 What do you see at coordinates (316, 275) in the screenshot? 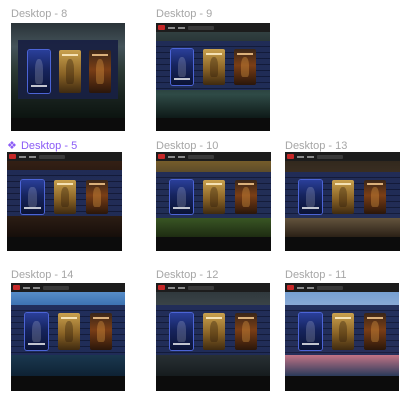
I see `frame-label-desktop-11: Desktop - 11` at bounding box center [316, 275].